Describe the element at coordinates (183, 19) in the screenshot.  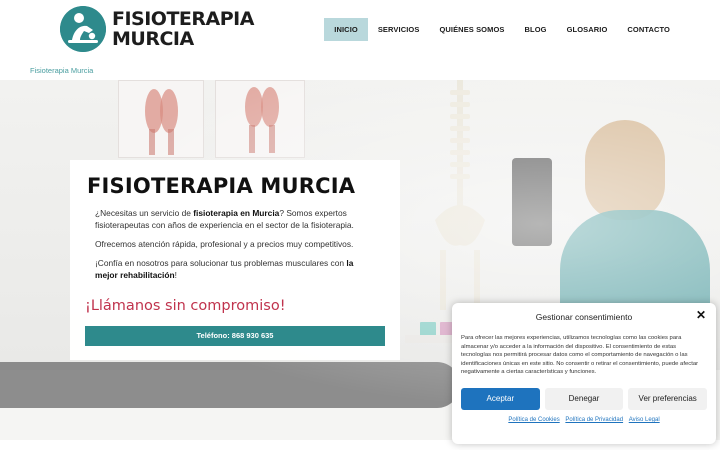
I see `logo-line-1: FISIOTERAPIA` at that location.